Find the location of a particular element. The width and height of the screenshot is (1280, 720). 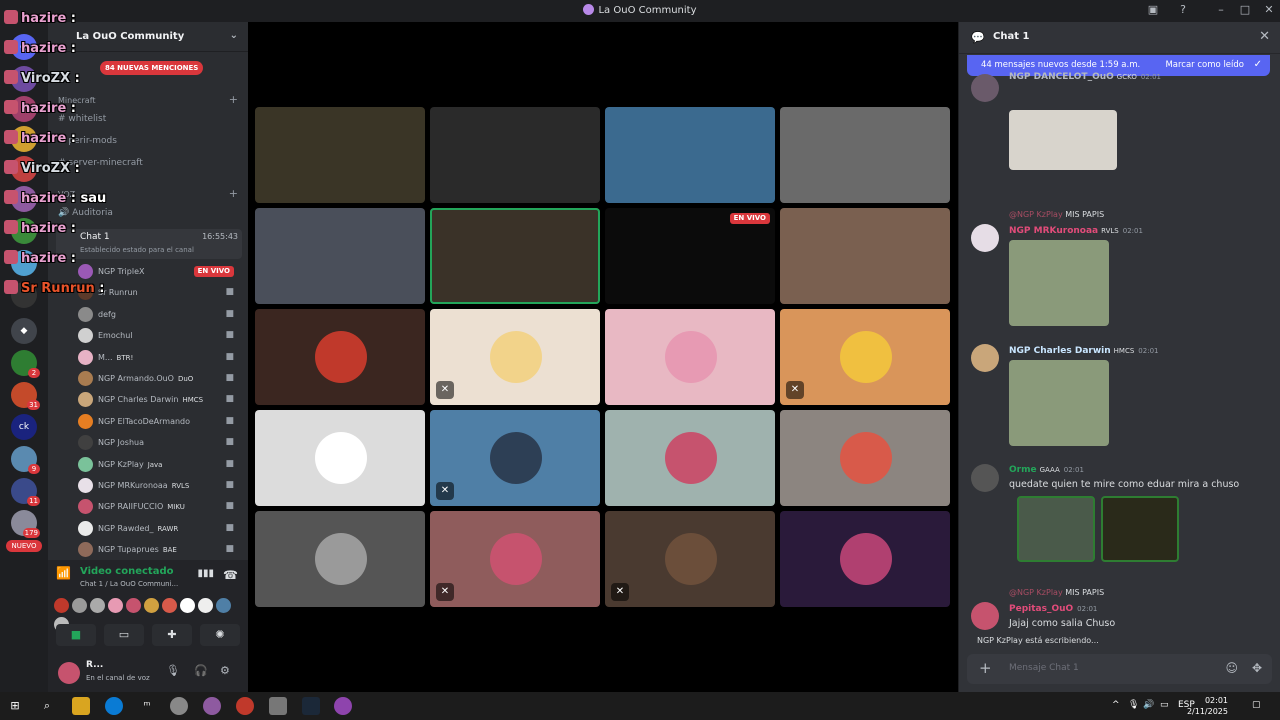

channel-whitelist: # whitelist is located at coordinates (82, 119).